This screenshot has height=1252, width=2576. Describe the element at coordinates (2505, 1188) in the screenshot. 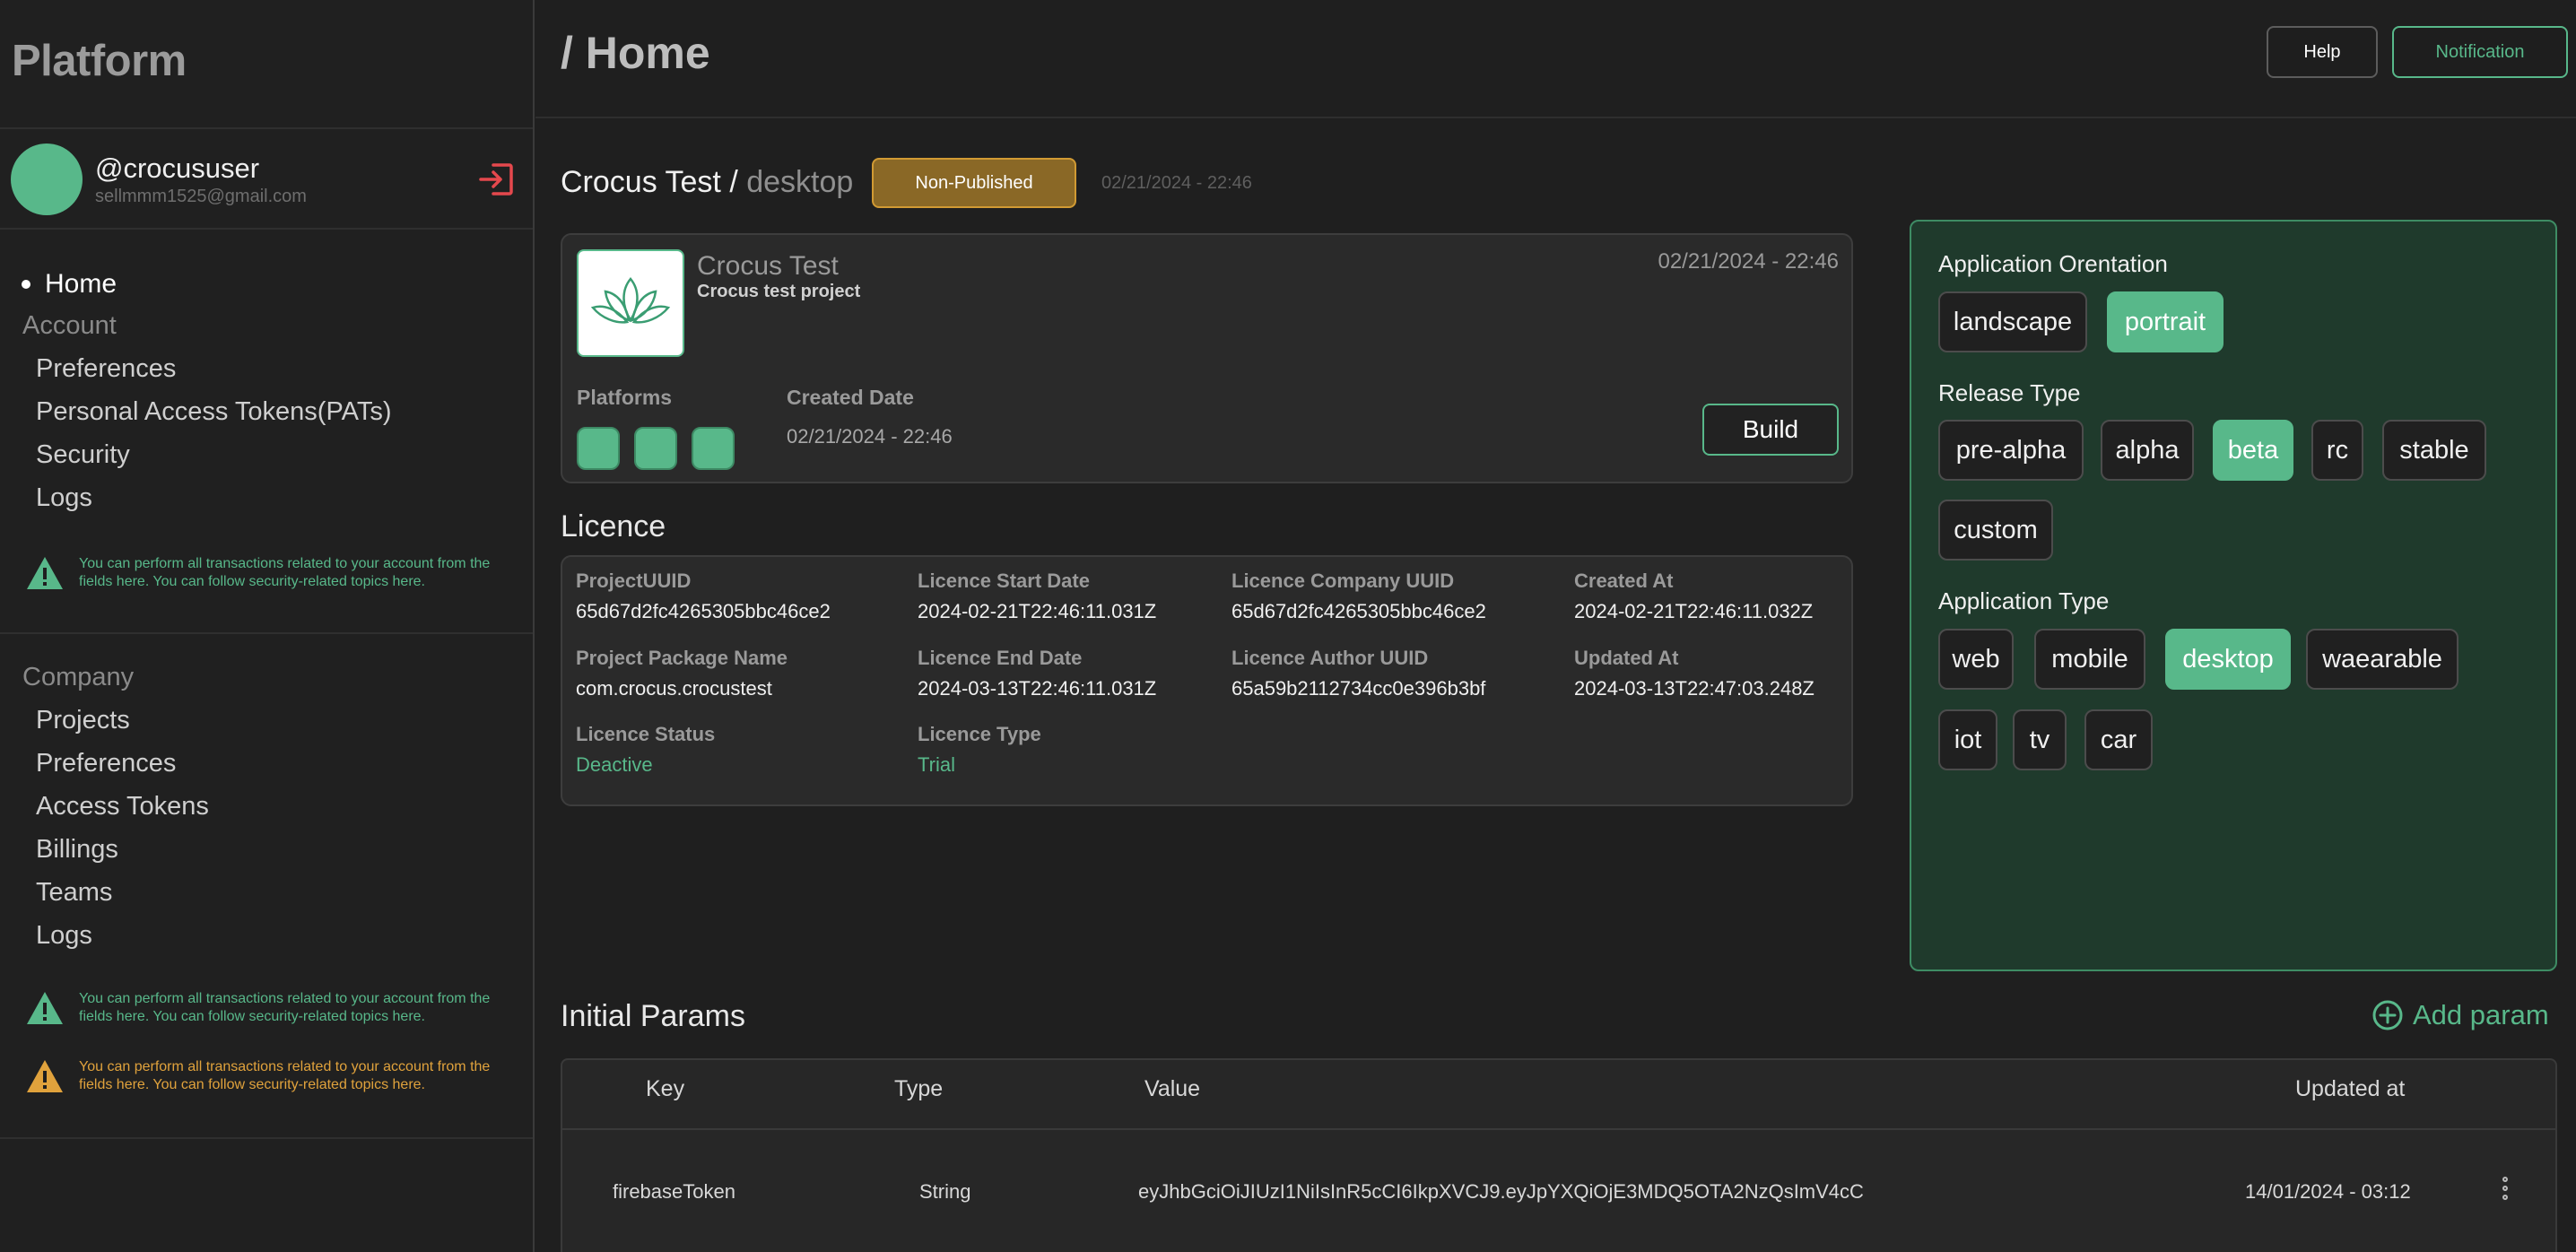

I see `row-menu-icon` at that location.